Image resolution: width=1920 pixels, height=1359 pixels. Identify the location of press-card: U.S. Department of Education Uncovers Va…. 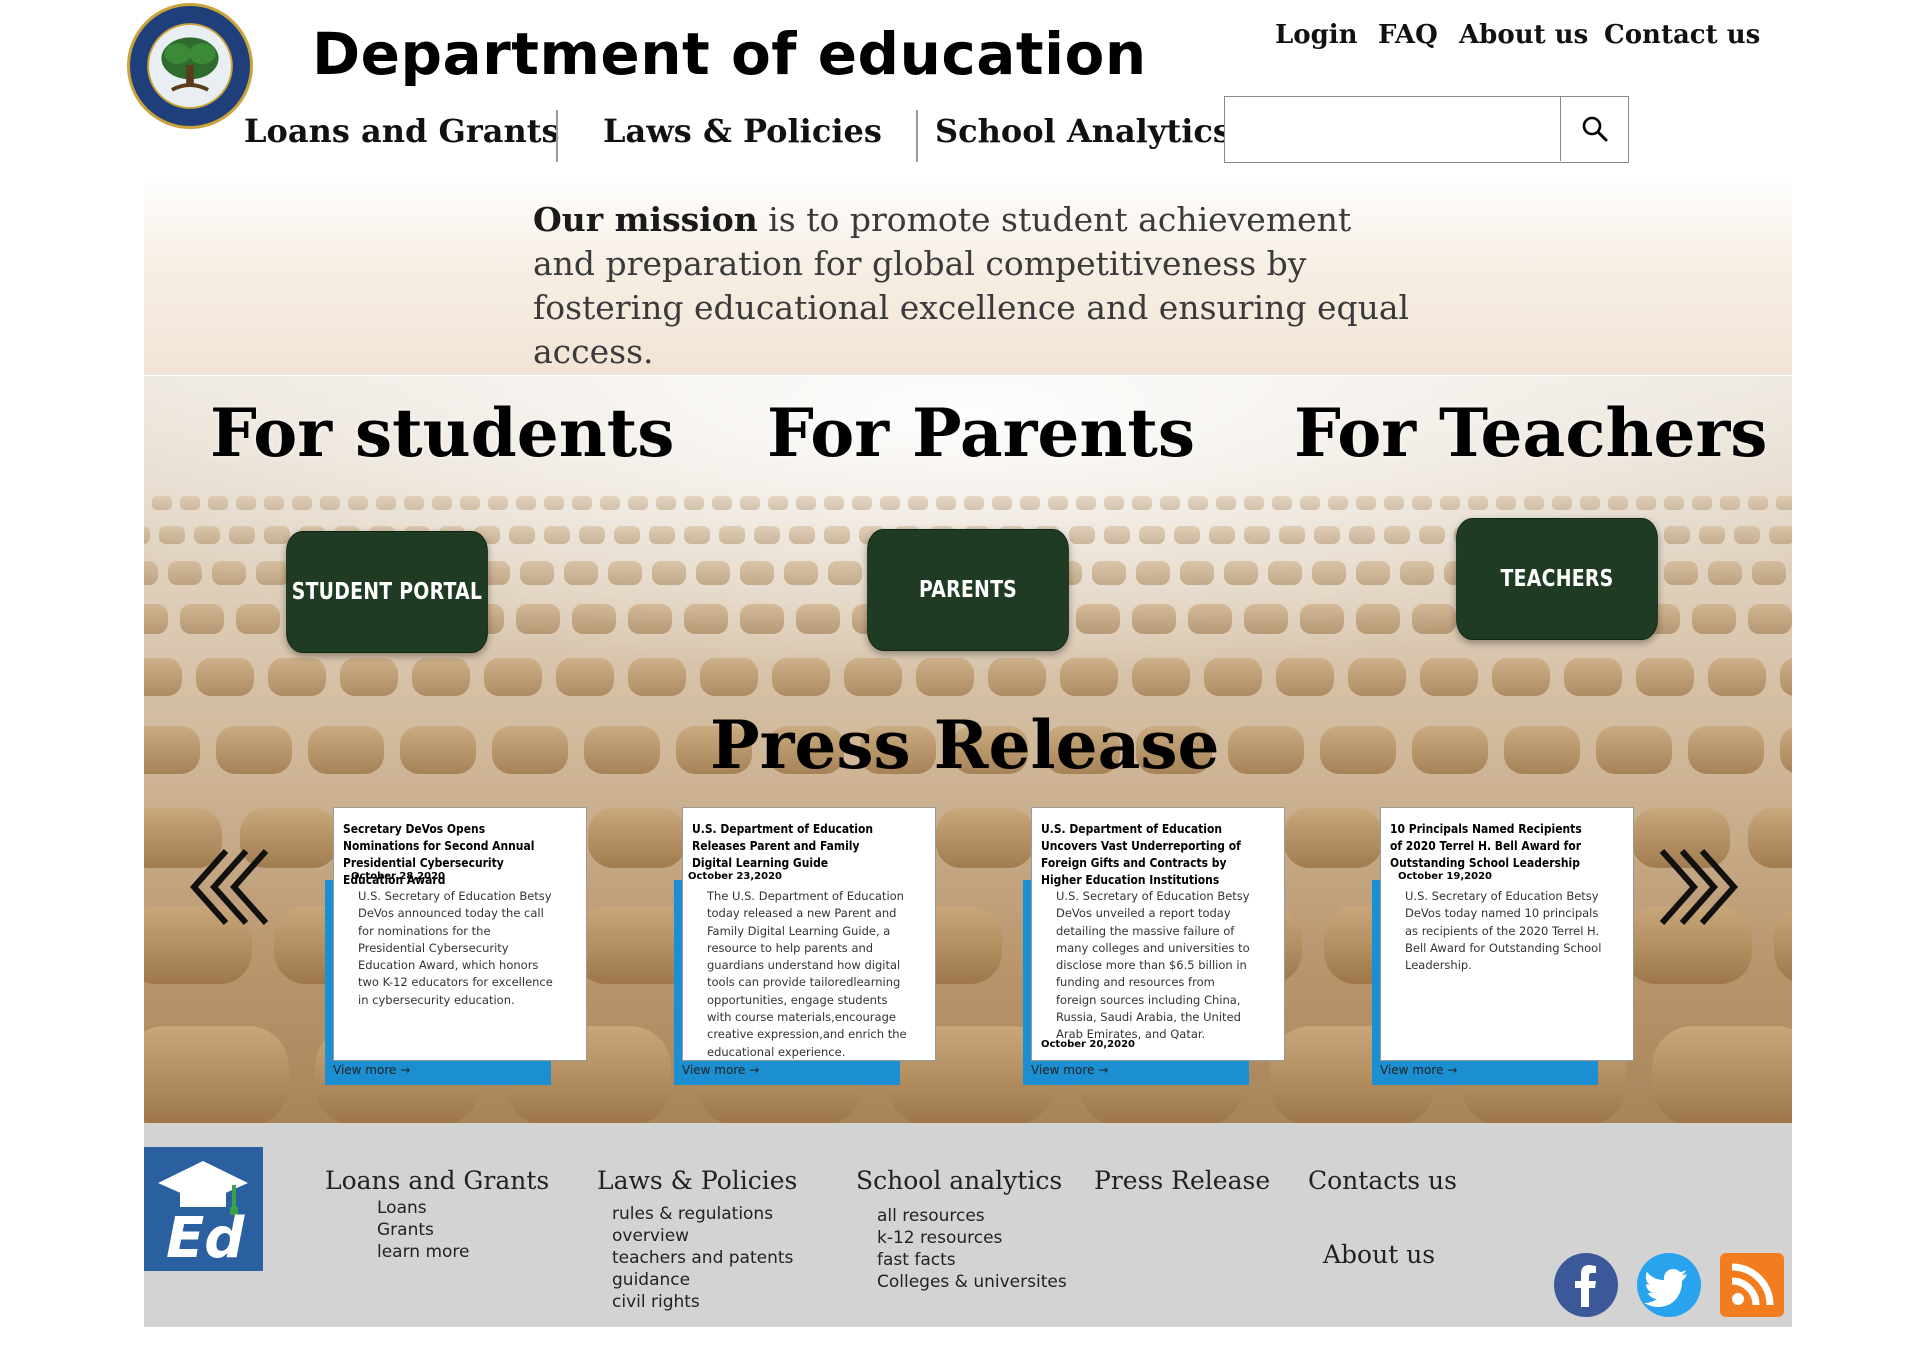
(1158, 934).